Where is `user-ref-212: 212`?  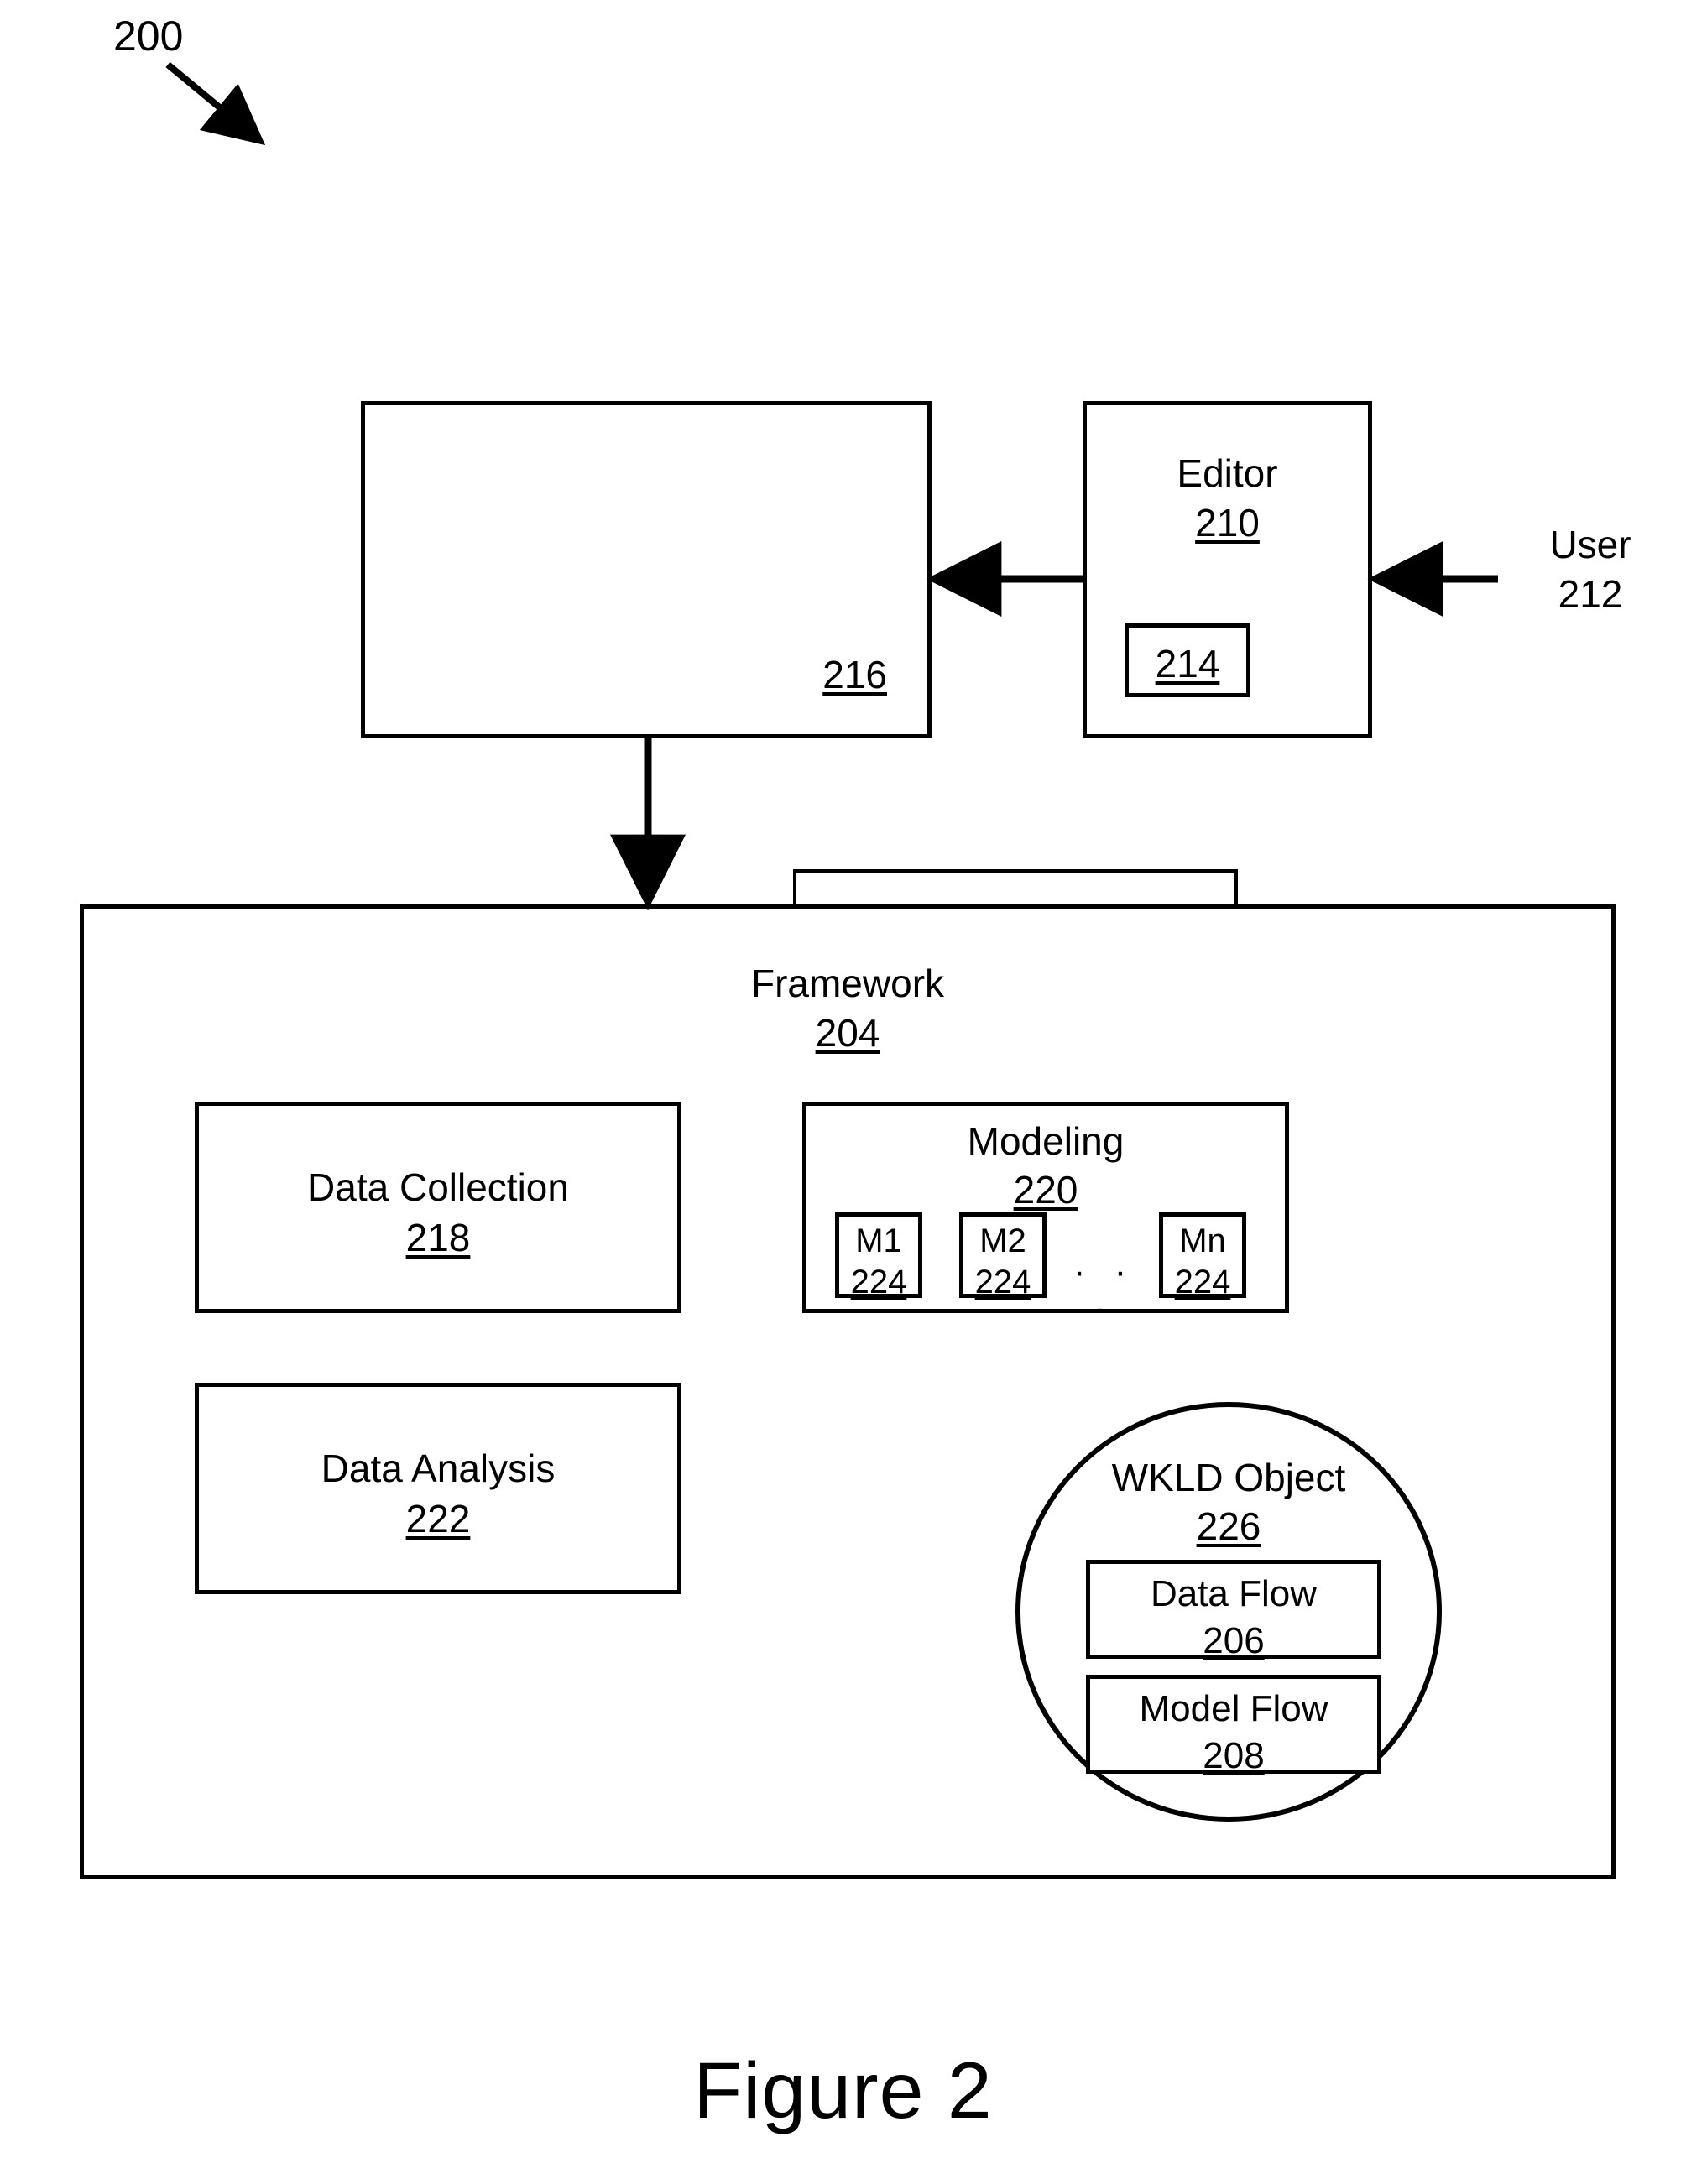 user-ref-212: 212 is located at coordinates (1591, 593).